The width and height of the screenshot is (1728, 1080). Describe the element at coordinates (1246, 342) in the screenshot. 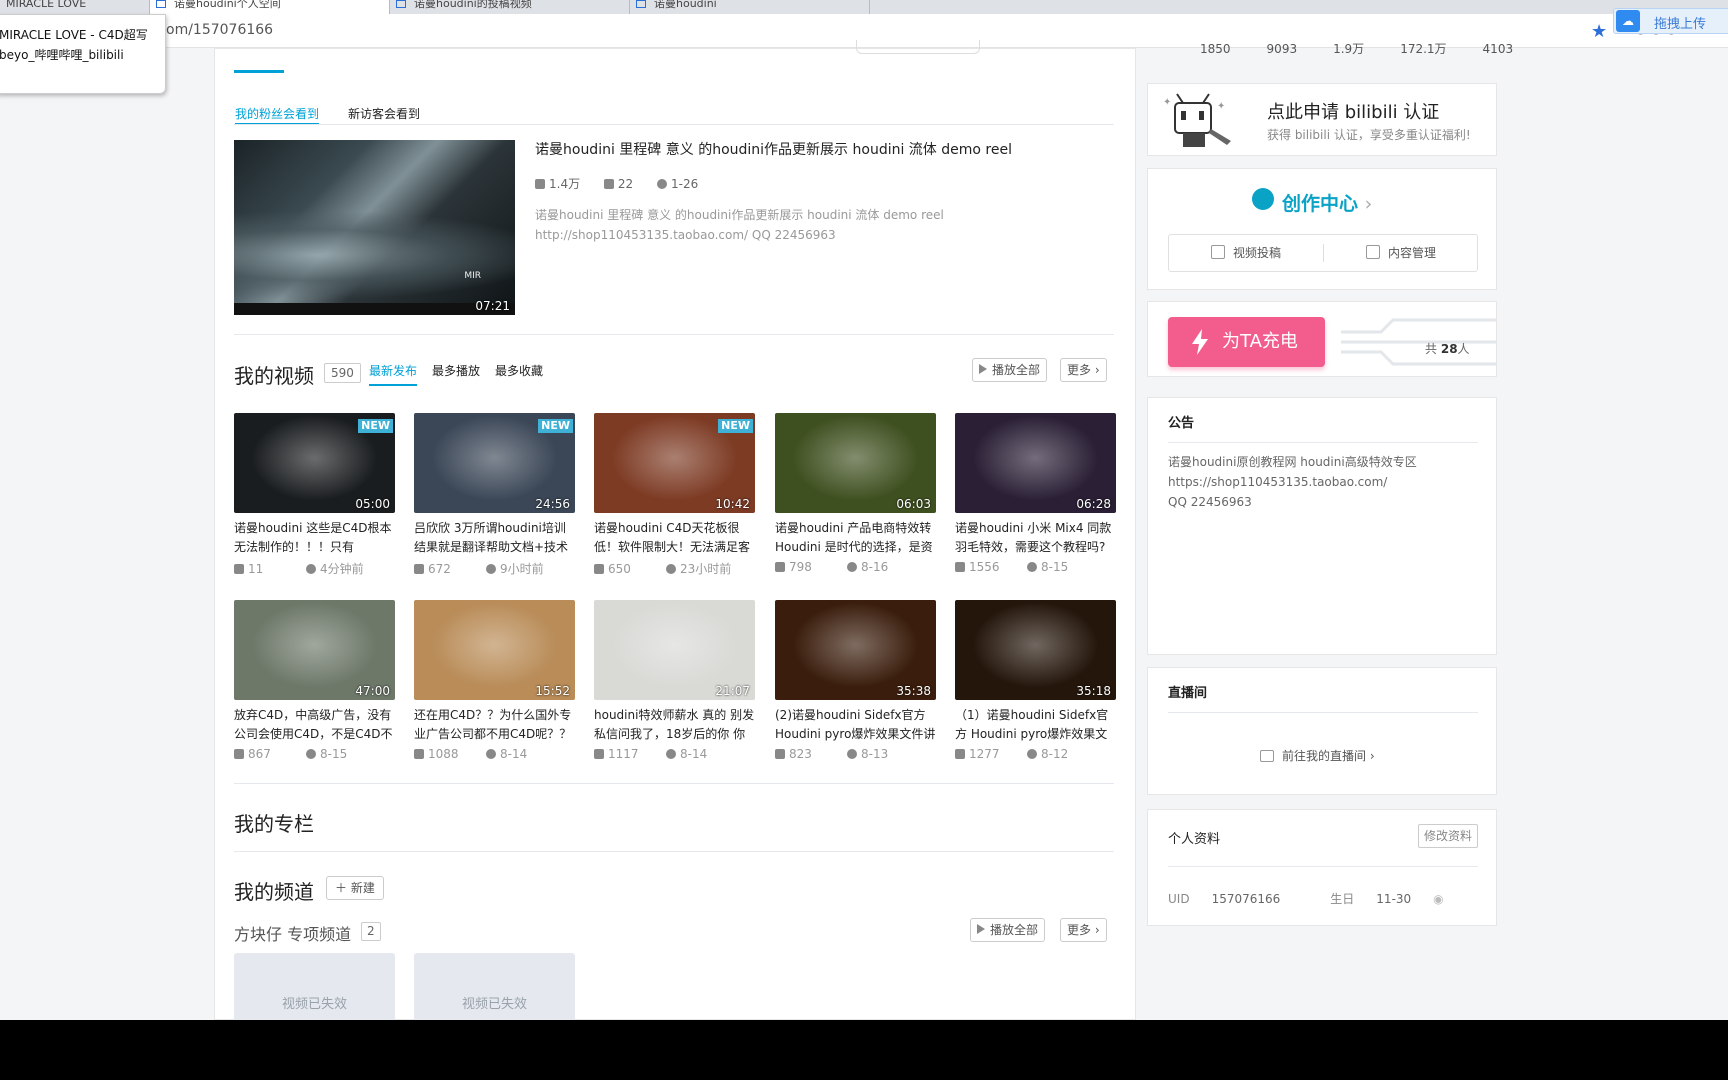

I see `charge-button: 为TA充电` at that location.